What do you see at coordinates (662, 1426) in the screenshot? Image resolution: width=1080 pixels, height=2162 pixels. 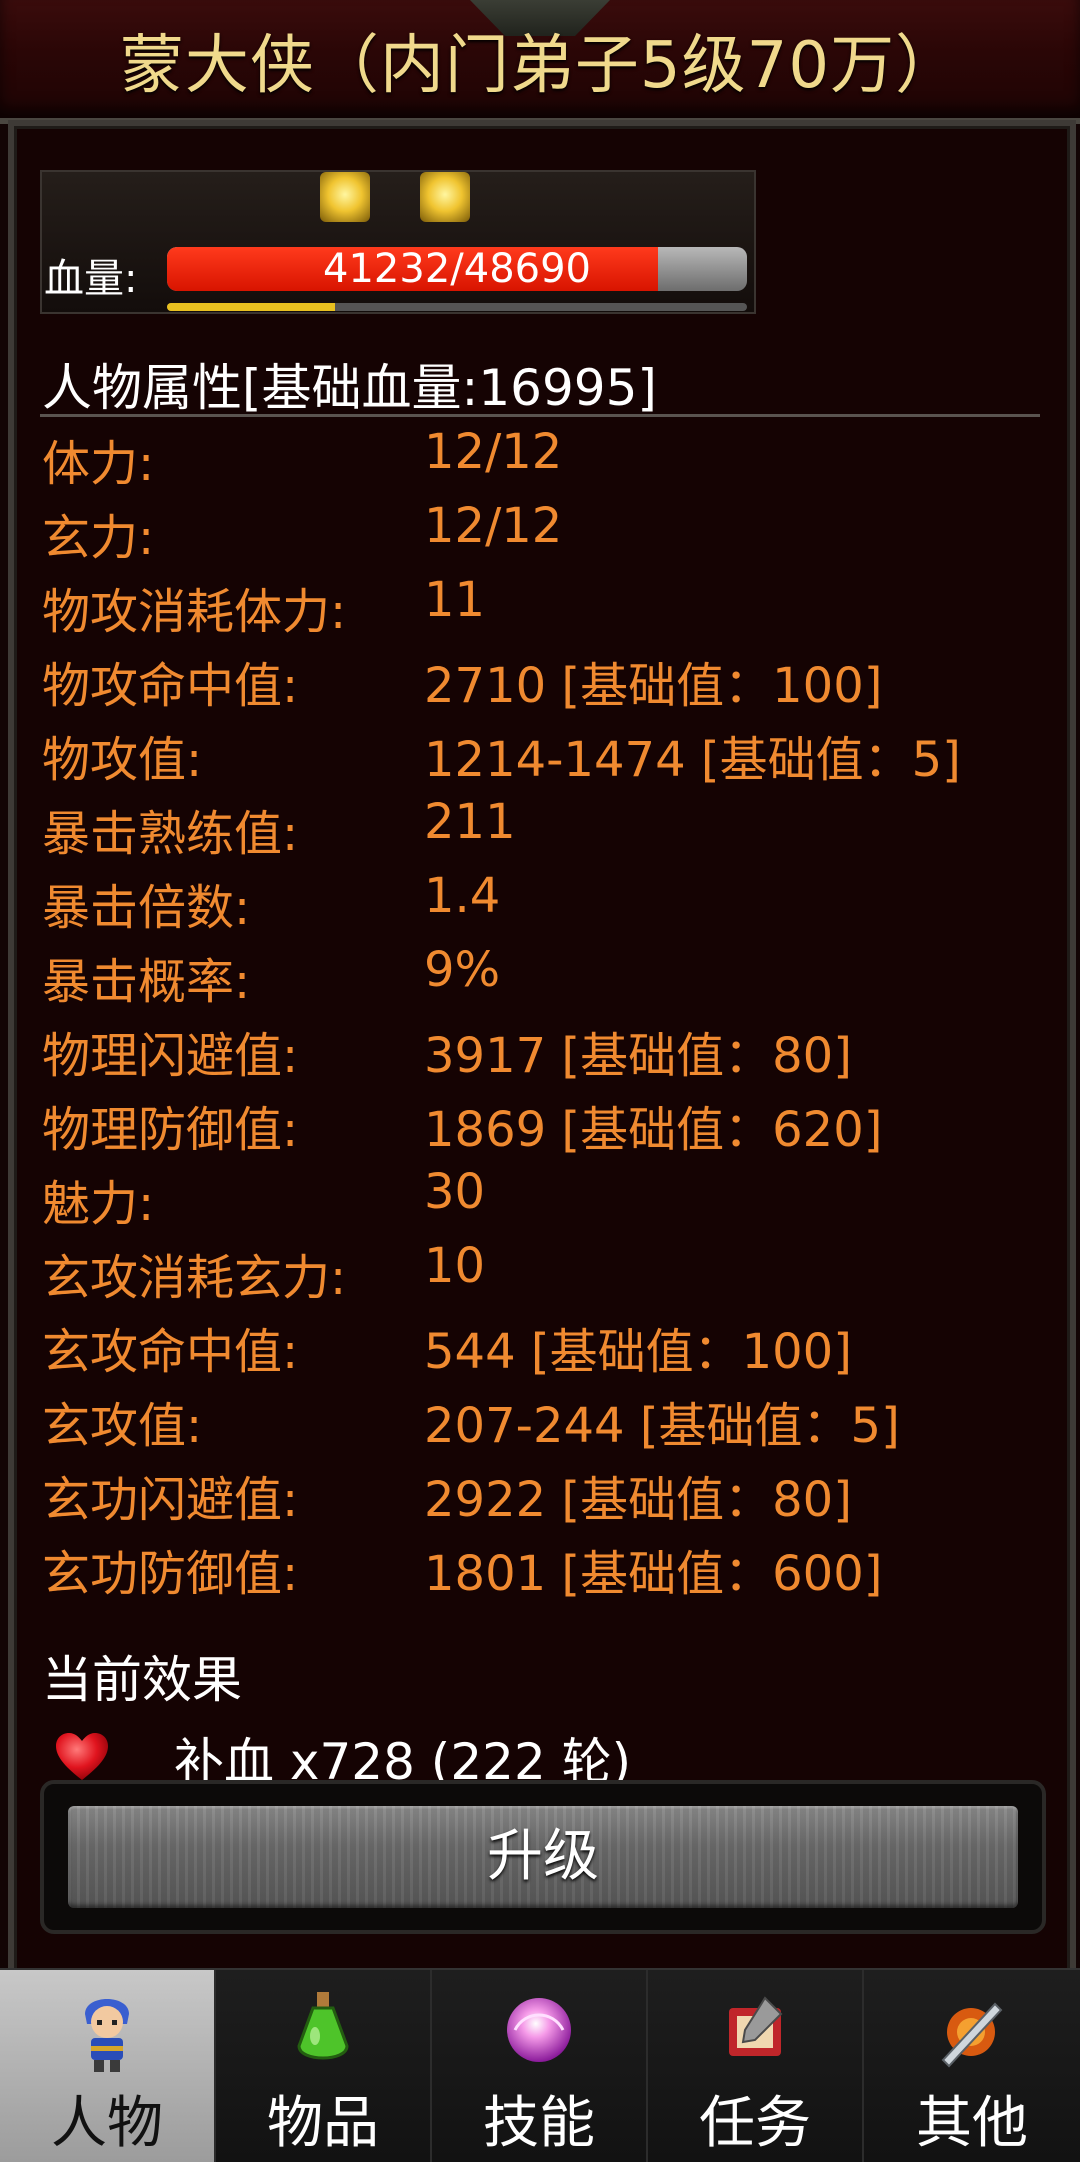 I see `attribute-value: 207-244 [基础值：5]` at bounding box center [662, 1426].